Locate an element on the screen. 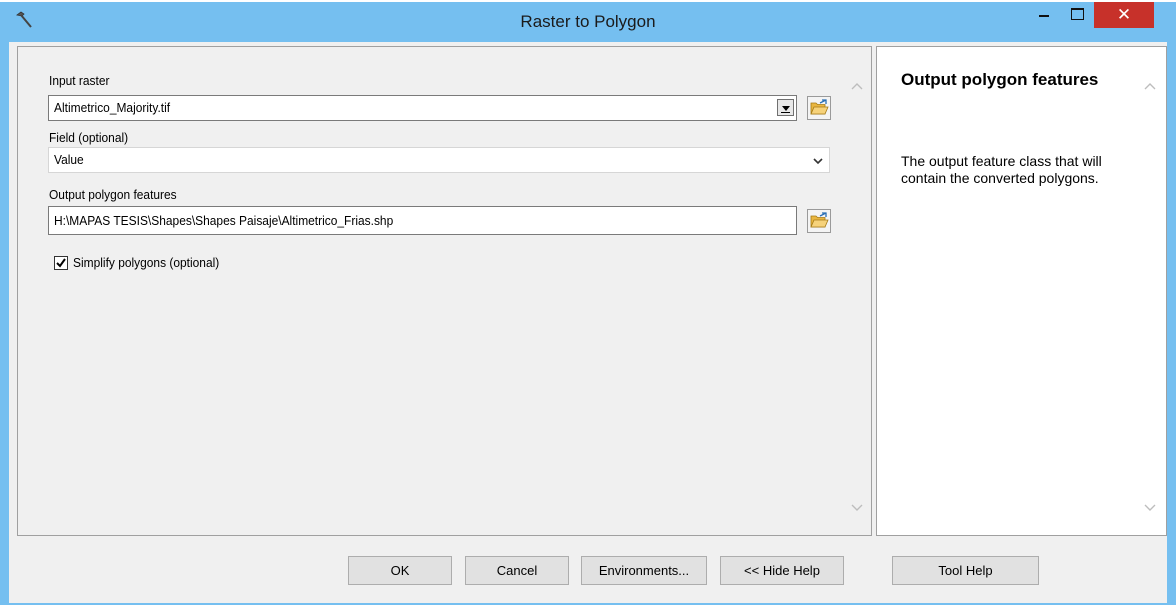  title-bar: Raster to Polygon ✕ is located at coordinates (588, 22).